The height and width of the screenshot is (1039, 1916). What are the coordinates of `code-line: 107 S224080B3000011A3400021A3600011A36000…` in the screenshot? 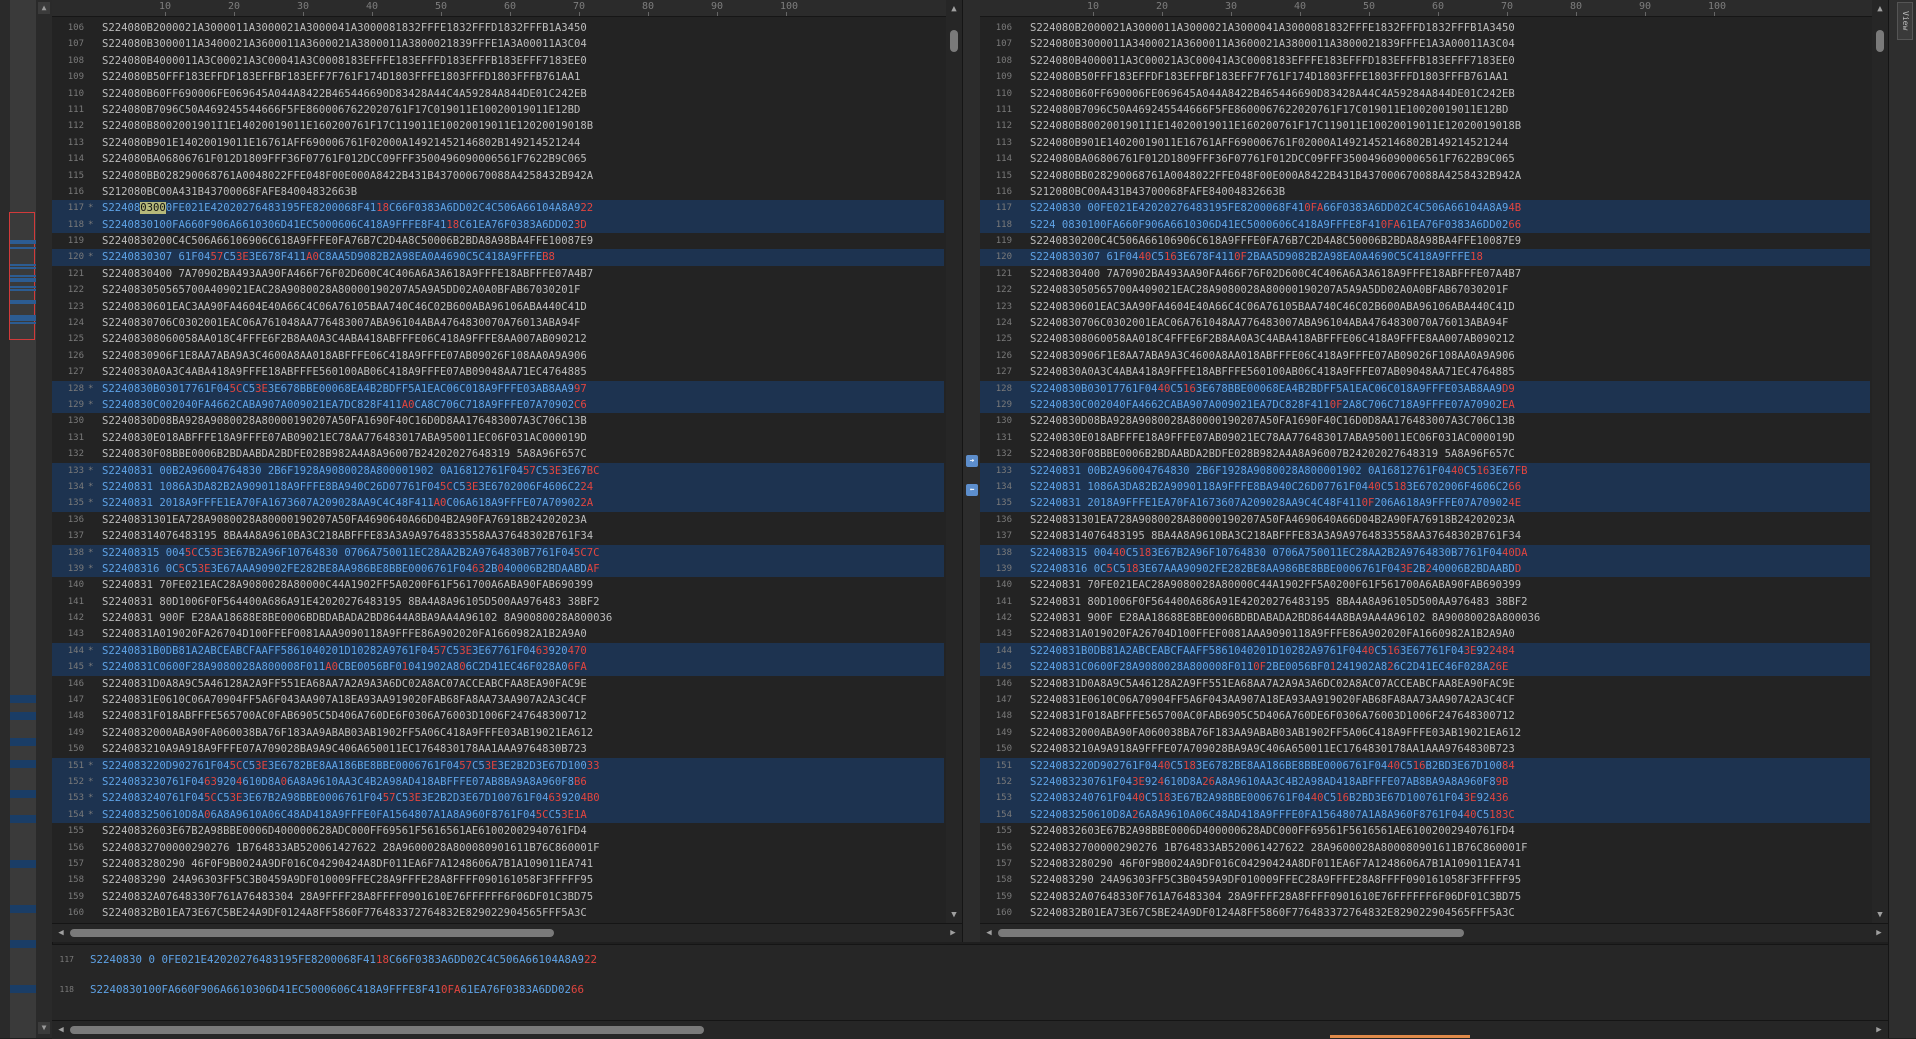 It's located at (1425, 44).